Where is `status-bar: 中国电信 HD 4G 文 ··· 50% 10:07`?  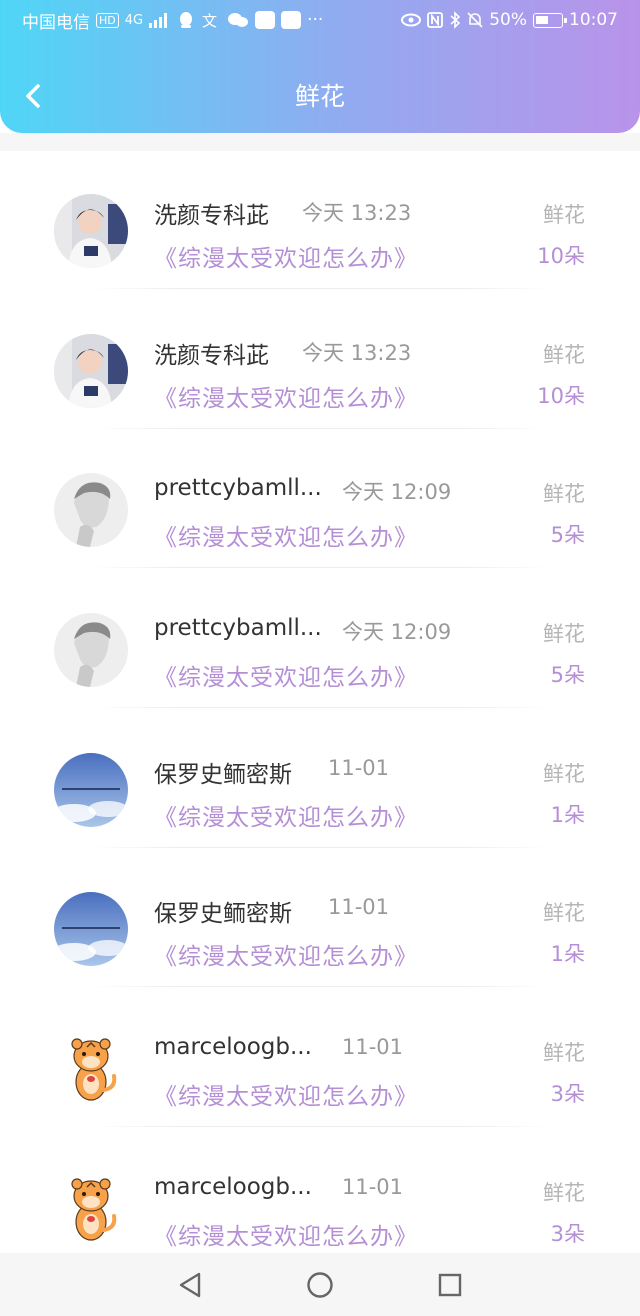 status-bar: 中国电信 HD 4G 文 ··· 50% 10:07 is located at coordinates (320, 20).